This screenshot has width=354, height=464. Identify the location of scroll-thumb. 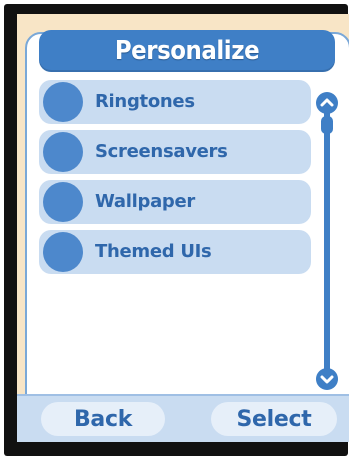
(327, 125).